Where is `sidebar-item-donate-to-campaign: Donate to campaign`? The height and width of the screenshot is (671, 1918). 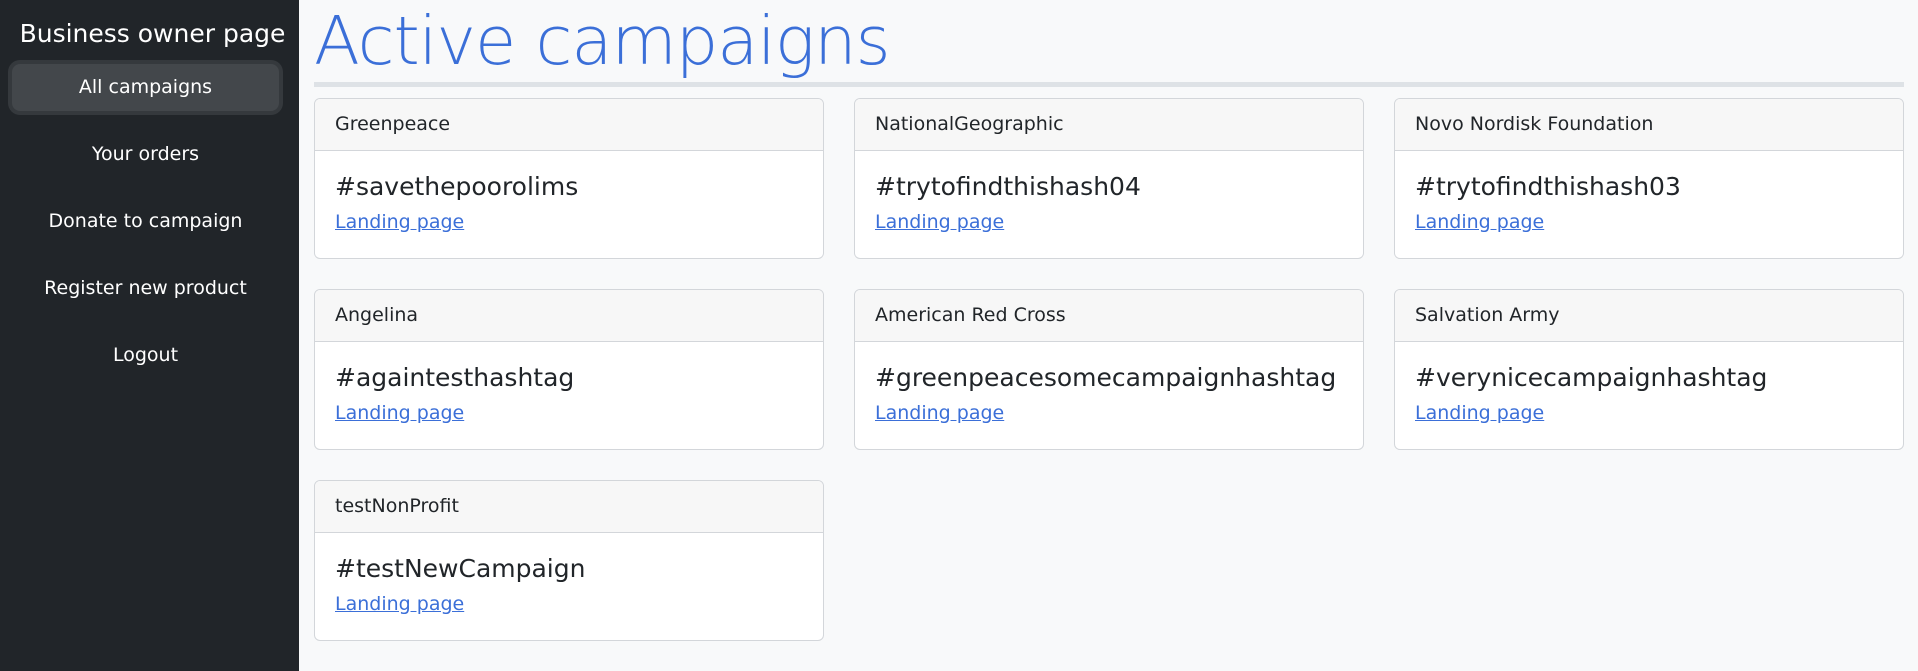
sidebar-item-donate-to-campaign: Donate to campaign is located at coordinates (145, 221).